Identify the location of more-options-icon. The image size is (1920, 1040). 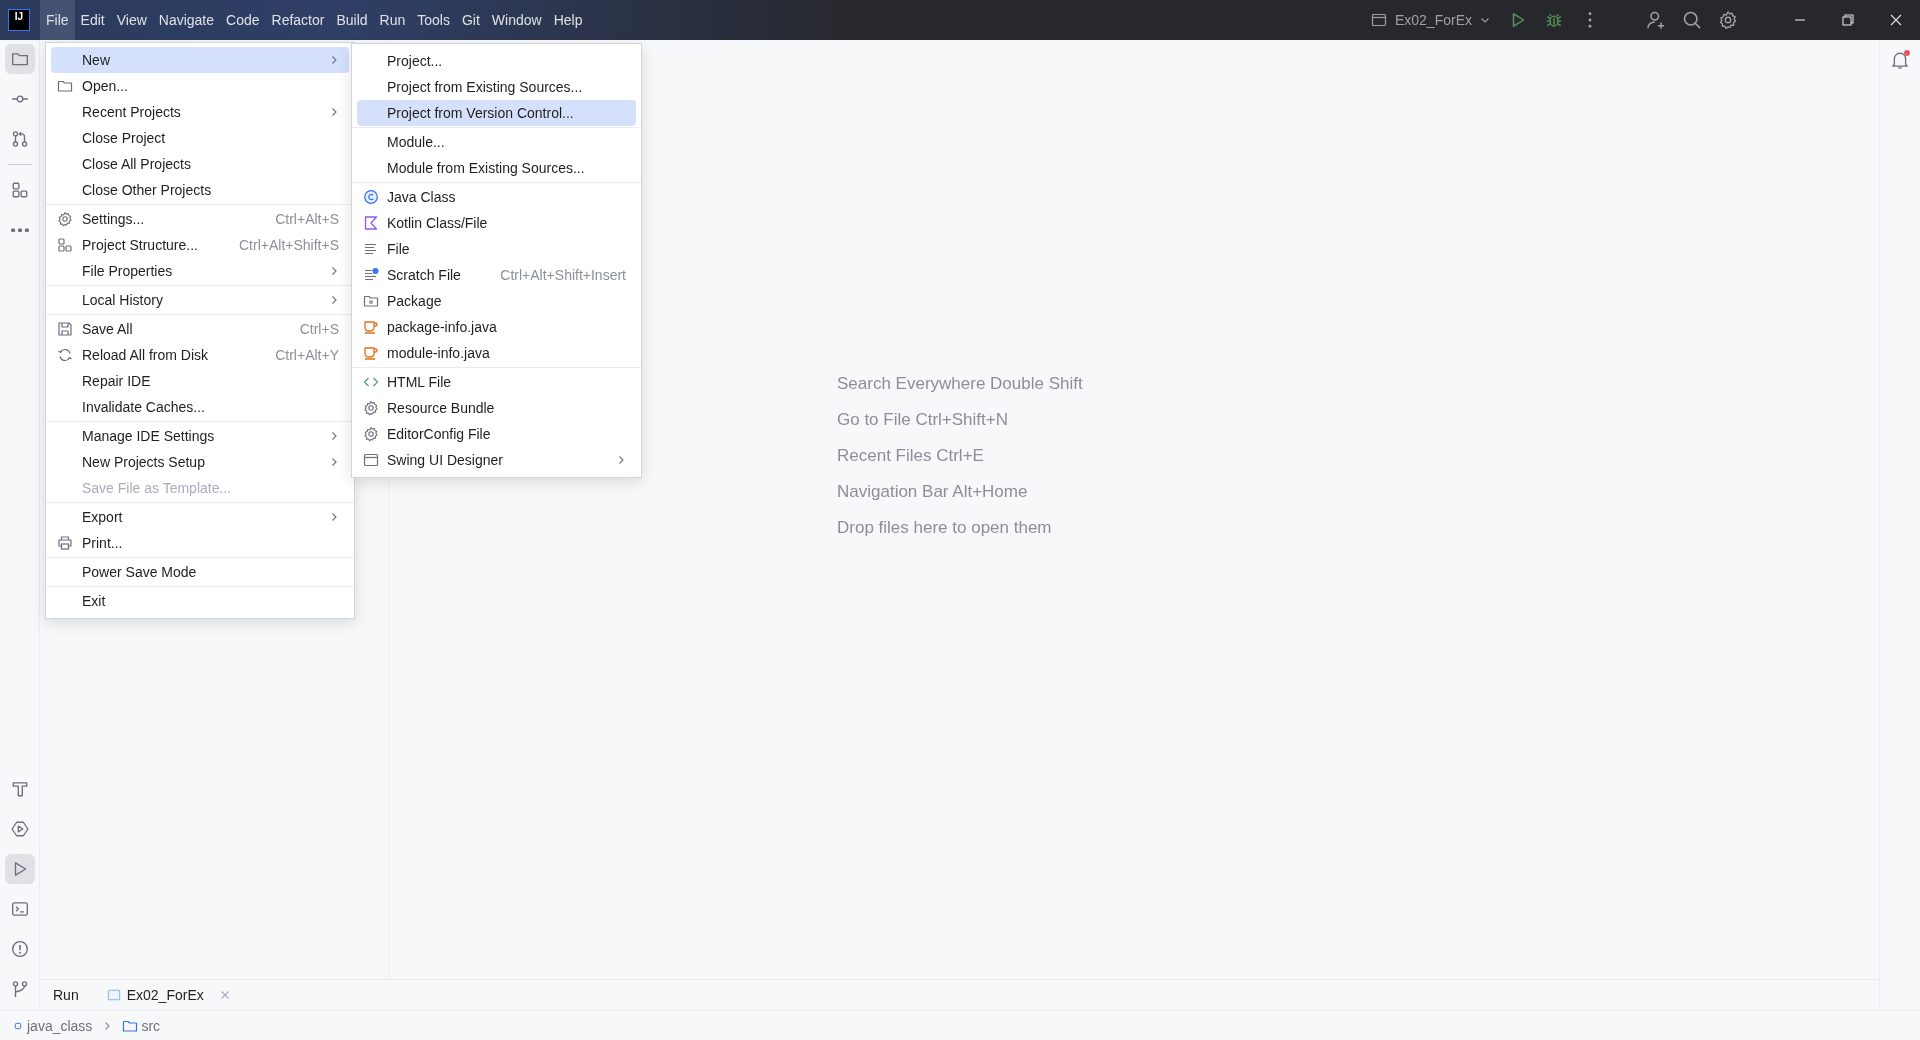
(1590, 20).